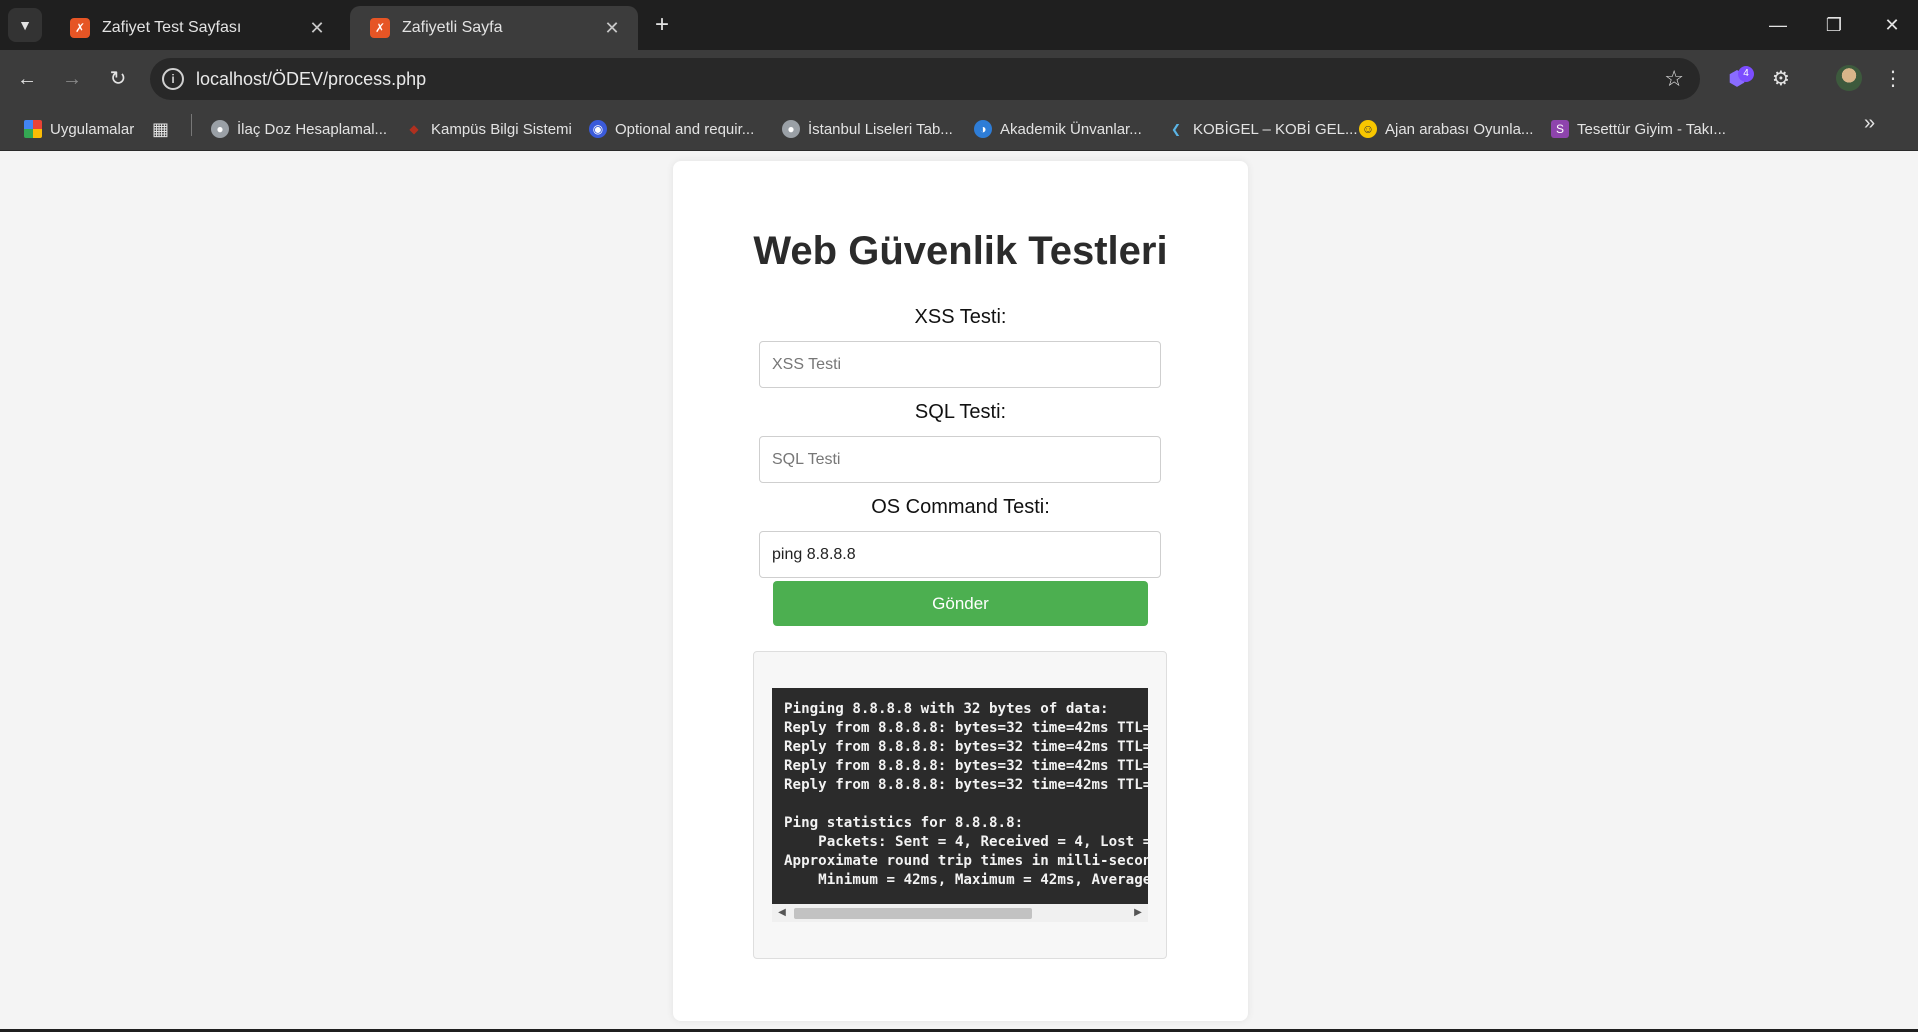 This screenshot has width=1918, height=1032. I want to click on menu-kebab-icon: ⋮, so click(1893, 79).